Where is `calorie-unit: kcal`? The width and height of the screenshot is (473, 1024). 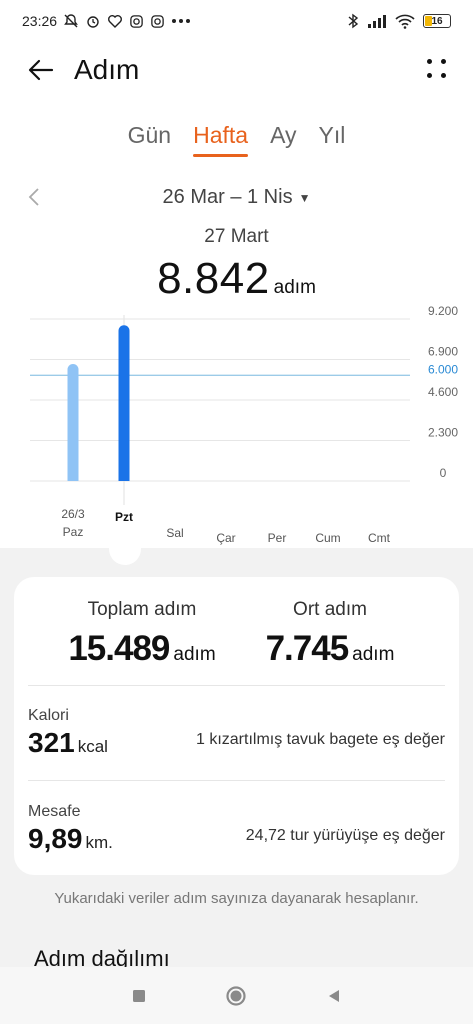 calorie-unit: kcal is located at coordinates (92, 746).